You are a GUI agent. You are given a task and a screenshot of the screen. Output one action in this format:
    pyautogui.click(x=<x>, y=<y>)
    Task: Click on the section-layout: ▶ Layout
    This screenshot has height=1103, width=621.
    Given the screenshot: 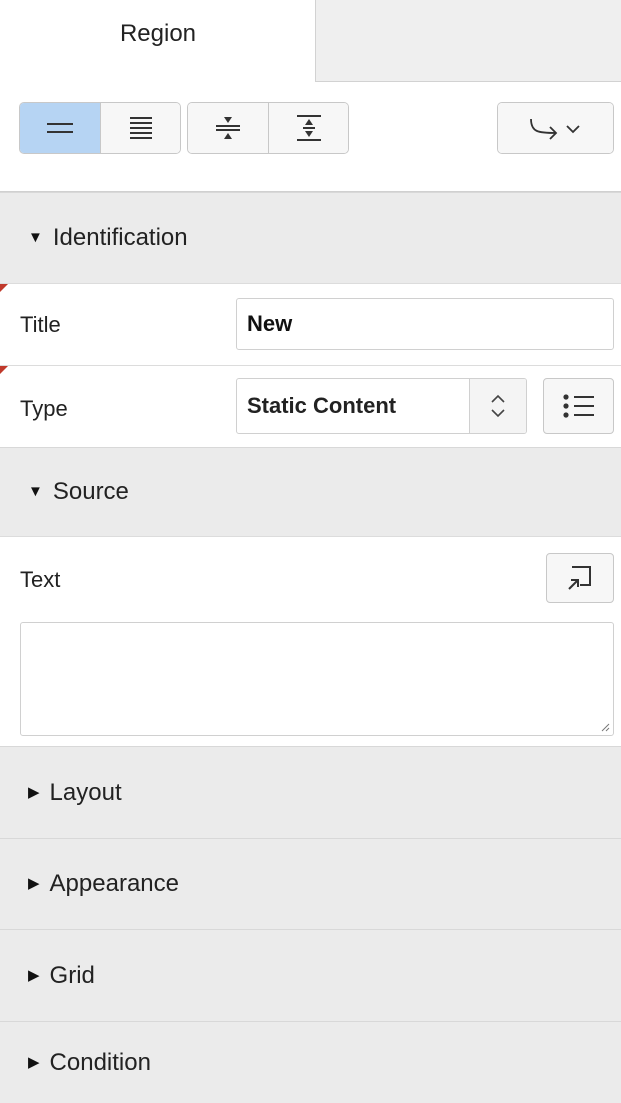 What is the action you would take?
    pyautogui.click(x=310, y=792)
    